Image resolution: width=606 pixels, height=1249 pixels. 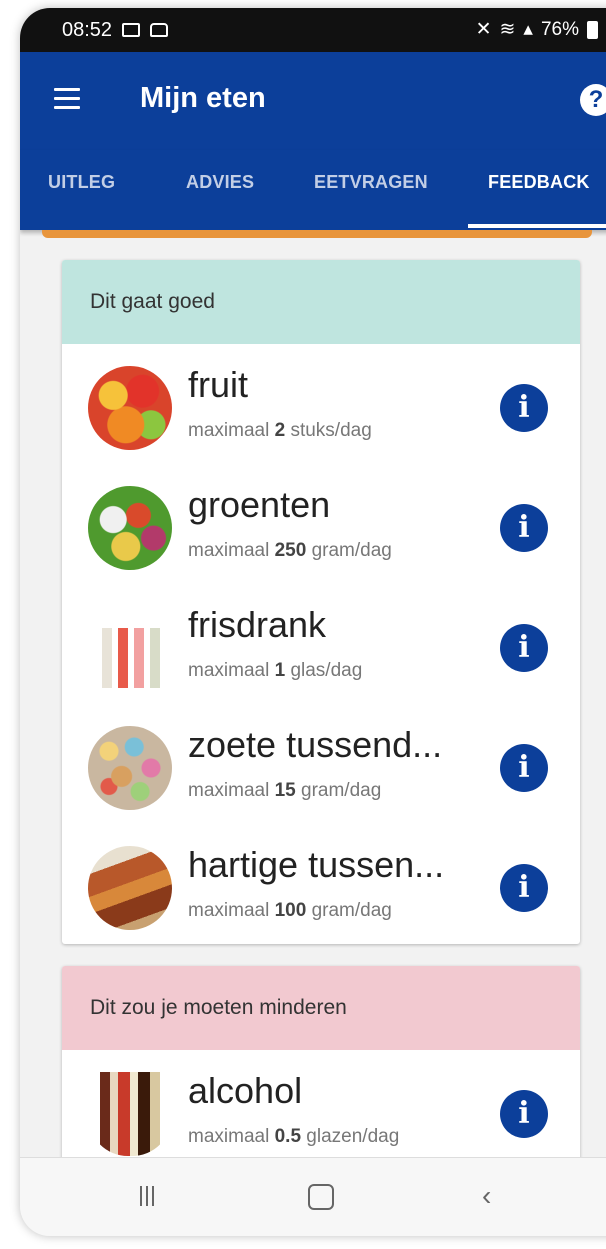 I want to click on wifi-icon: ≋, so click(x=507, y=29).